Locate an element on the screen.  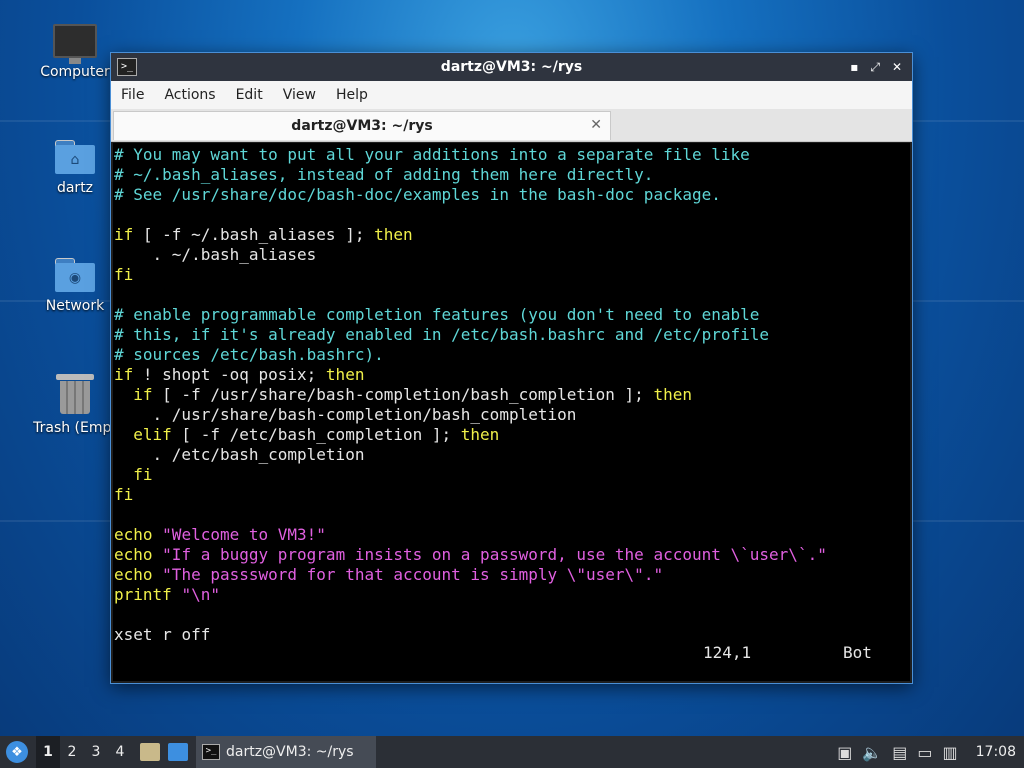
taskbar-task-terminal: >_ dartz@VM3: ~/rys is located at coordinates (286, 752).